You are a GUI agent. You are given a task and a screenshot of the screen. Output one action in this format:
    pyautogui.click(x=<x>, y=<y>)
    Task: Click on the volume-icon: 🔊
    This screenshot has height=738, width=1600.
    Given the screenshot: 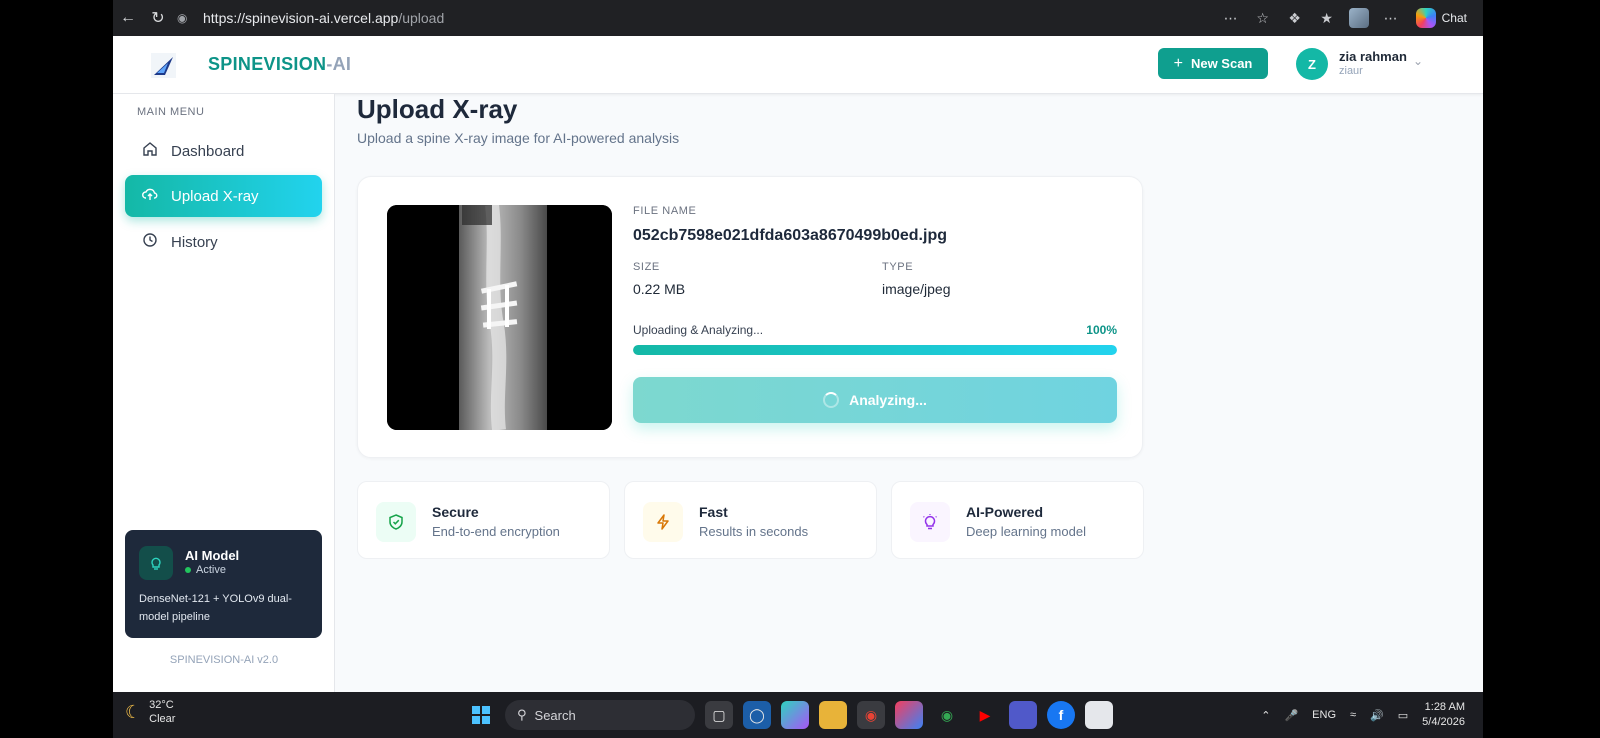 What is the action you would take?
    pyautogui.click(x=1377, y=715)
    